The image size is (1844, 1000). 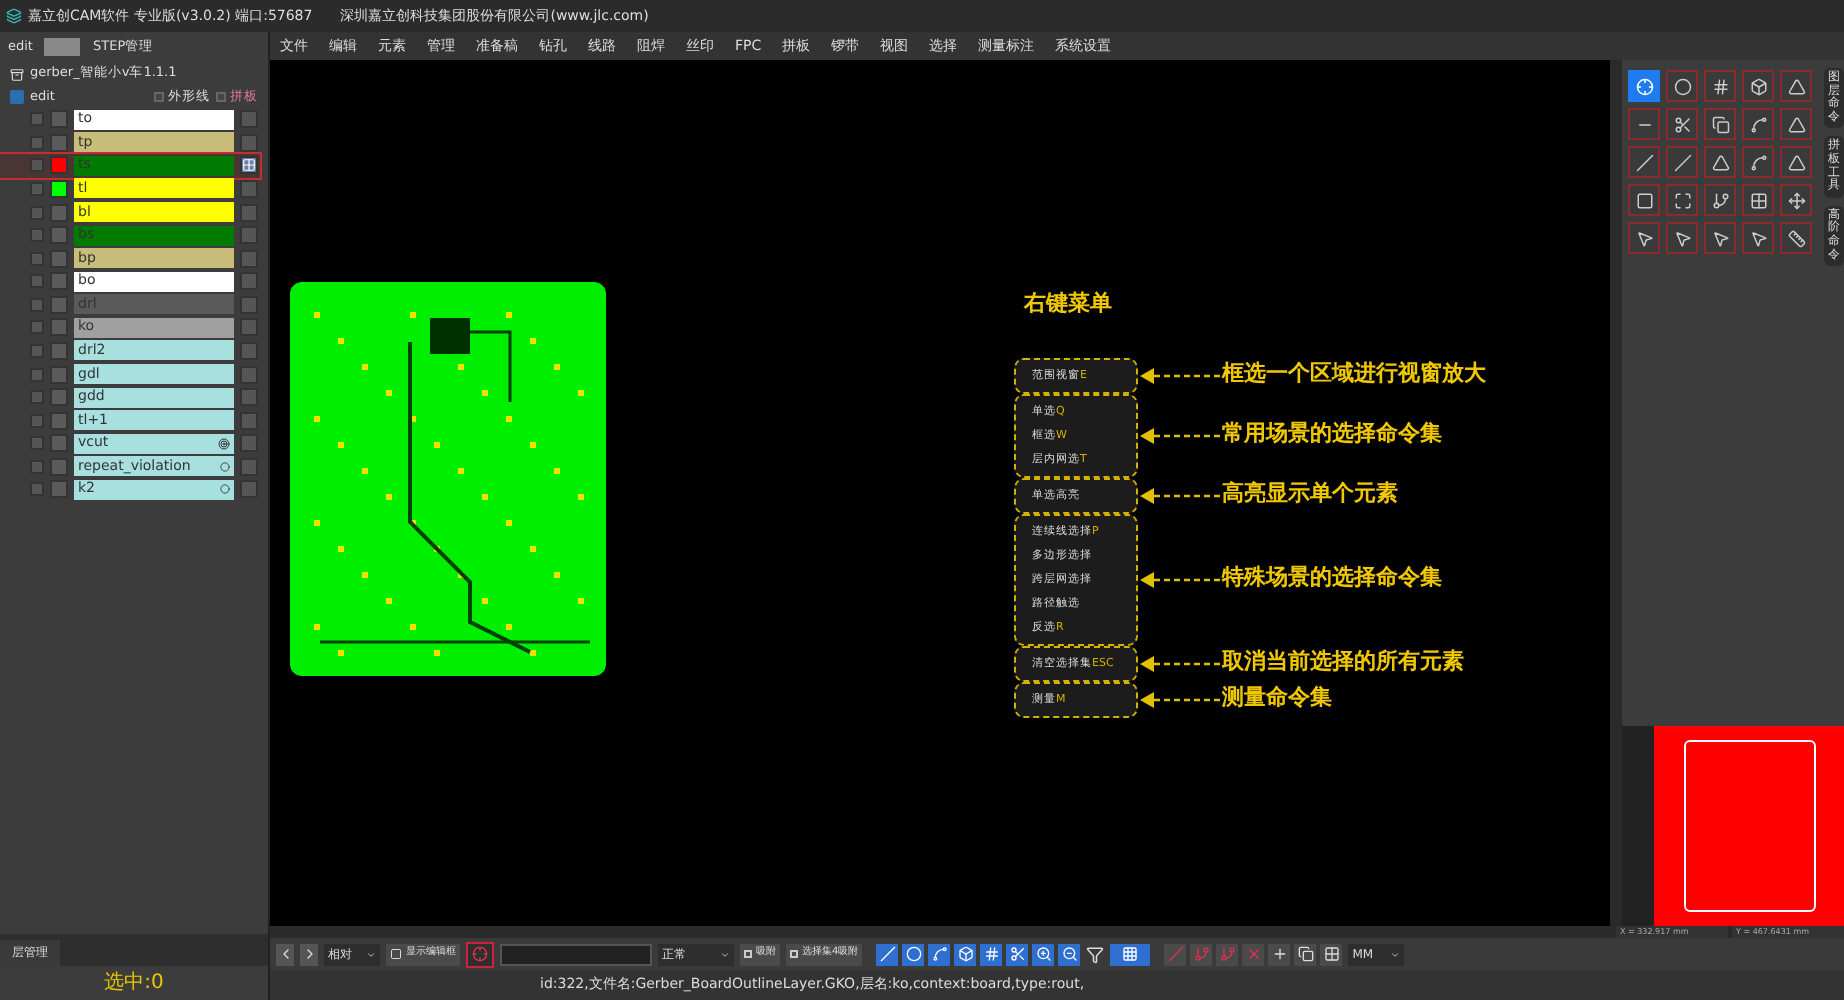 What do you see at coordinates (1277, 698) in the screenshot?
I see `annotation-text: 测量命令集` at bounding box center [1277, 698].